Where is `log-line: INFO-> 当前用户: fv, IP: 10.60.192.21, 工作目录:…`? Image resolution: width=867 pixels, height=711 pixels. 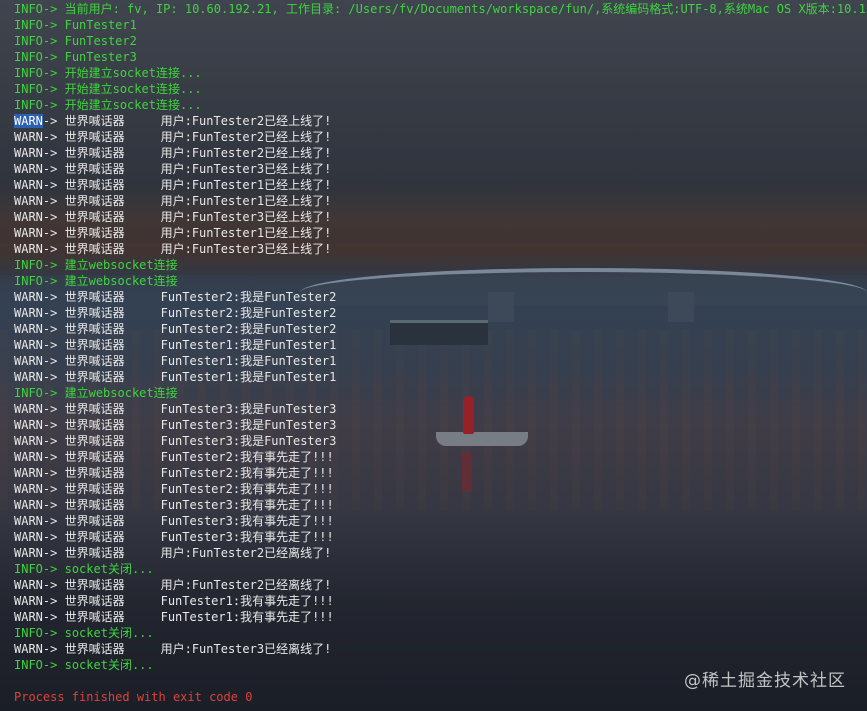 log-line: INFO-> 当前用户: fv, IP: 10.60.192.21, 工作目录:… is located at coordinates (440, 9).